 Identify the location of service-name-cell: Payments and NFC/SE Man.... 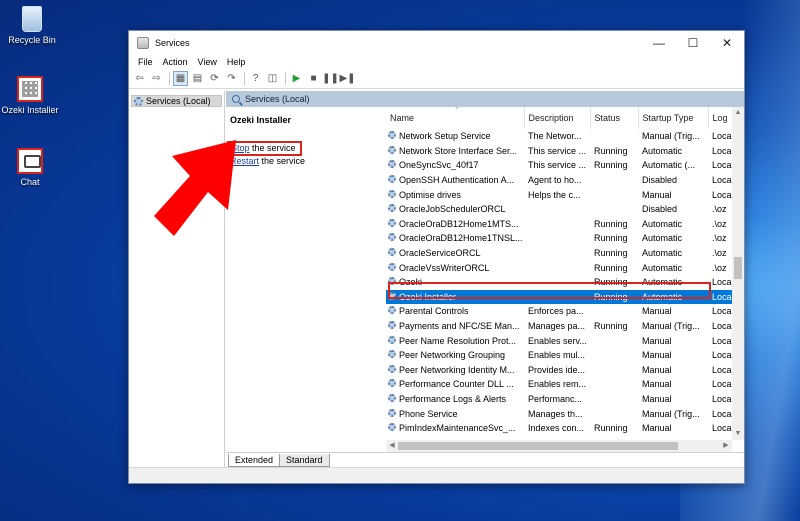
(455, 326).